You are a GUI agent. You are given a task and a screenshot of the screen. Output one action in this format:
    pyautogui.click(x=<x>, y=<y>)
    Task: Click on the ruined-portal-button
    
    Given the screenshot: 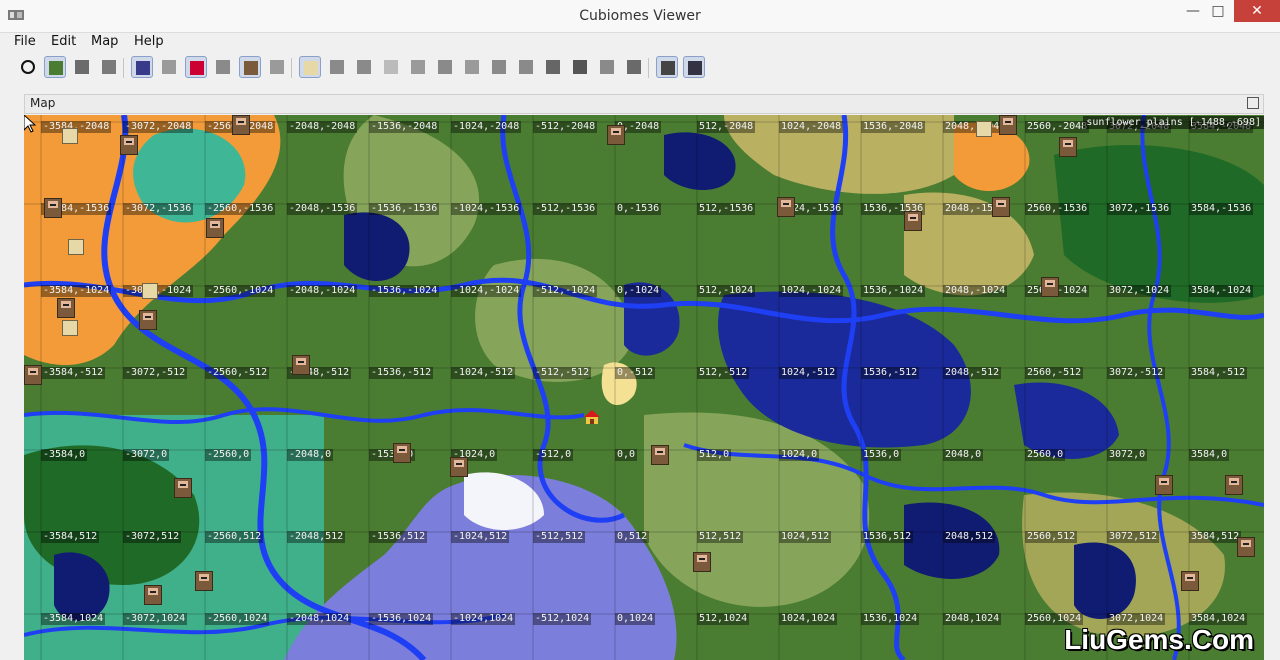 What is the action you would take?
    pyautogui.click(x=580, y=67)
    